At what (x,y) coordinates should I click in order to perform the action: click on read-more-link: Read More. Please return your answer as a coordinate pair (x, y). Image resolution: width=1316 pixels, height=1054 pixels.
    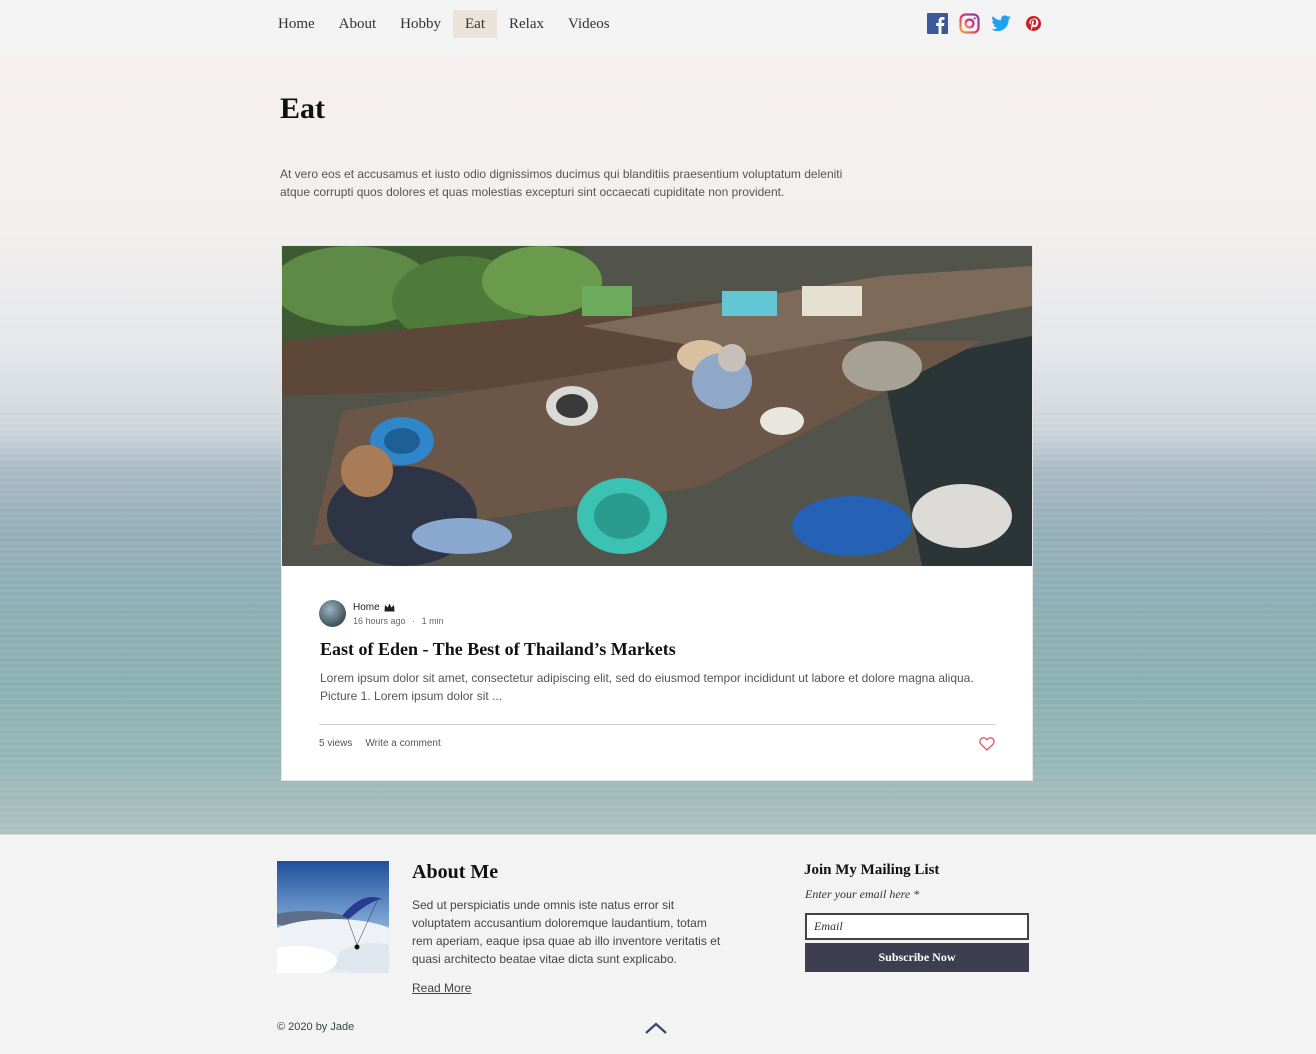
    Looking at the image, I should click on (441, 988).